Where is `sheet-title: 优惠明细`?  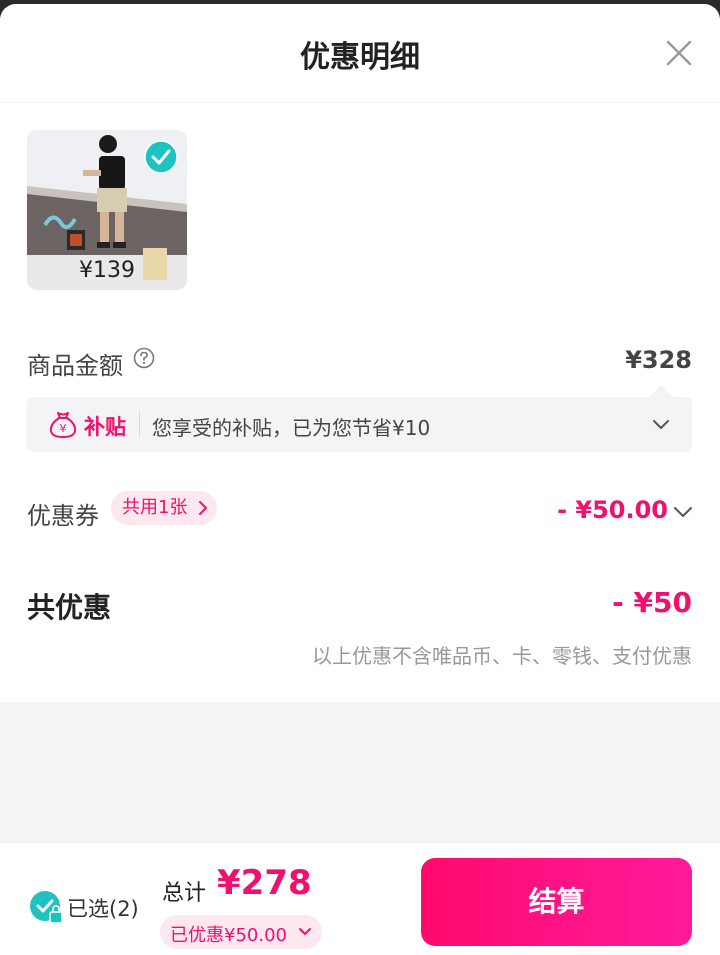 sheet-title: 优惠明细 is located at coordinates (360, 57).